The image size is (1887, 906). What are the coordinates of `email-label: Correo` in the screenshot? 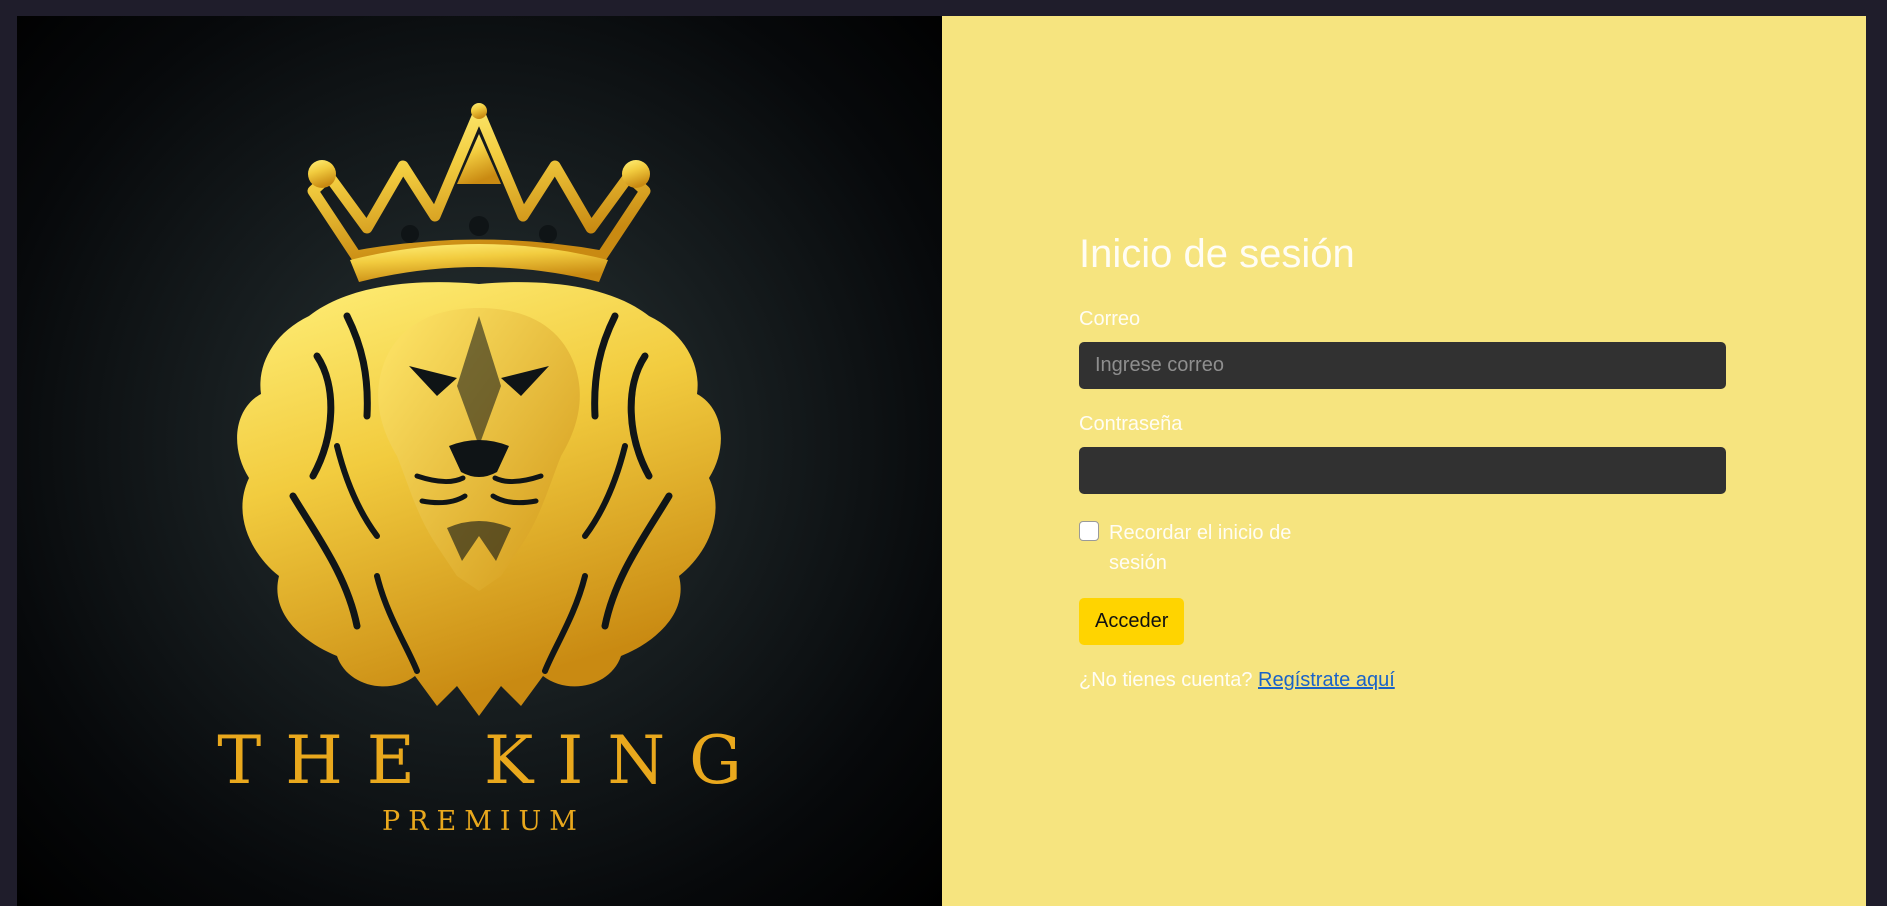 It's located at (1110, 319).